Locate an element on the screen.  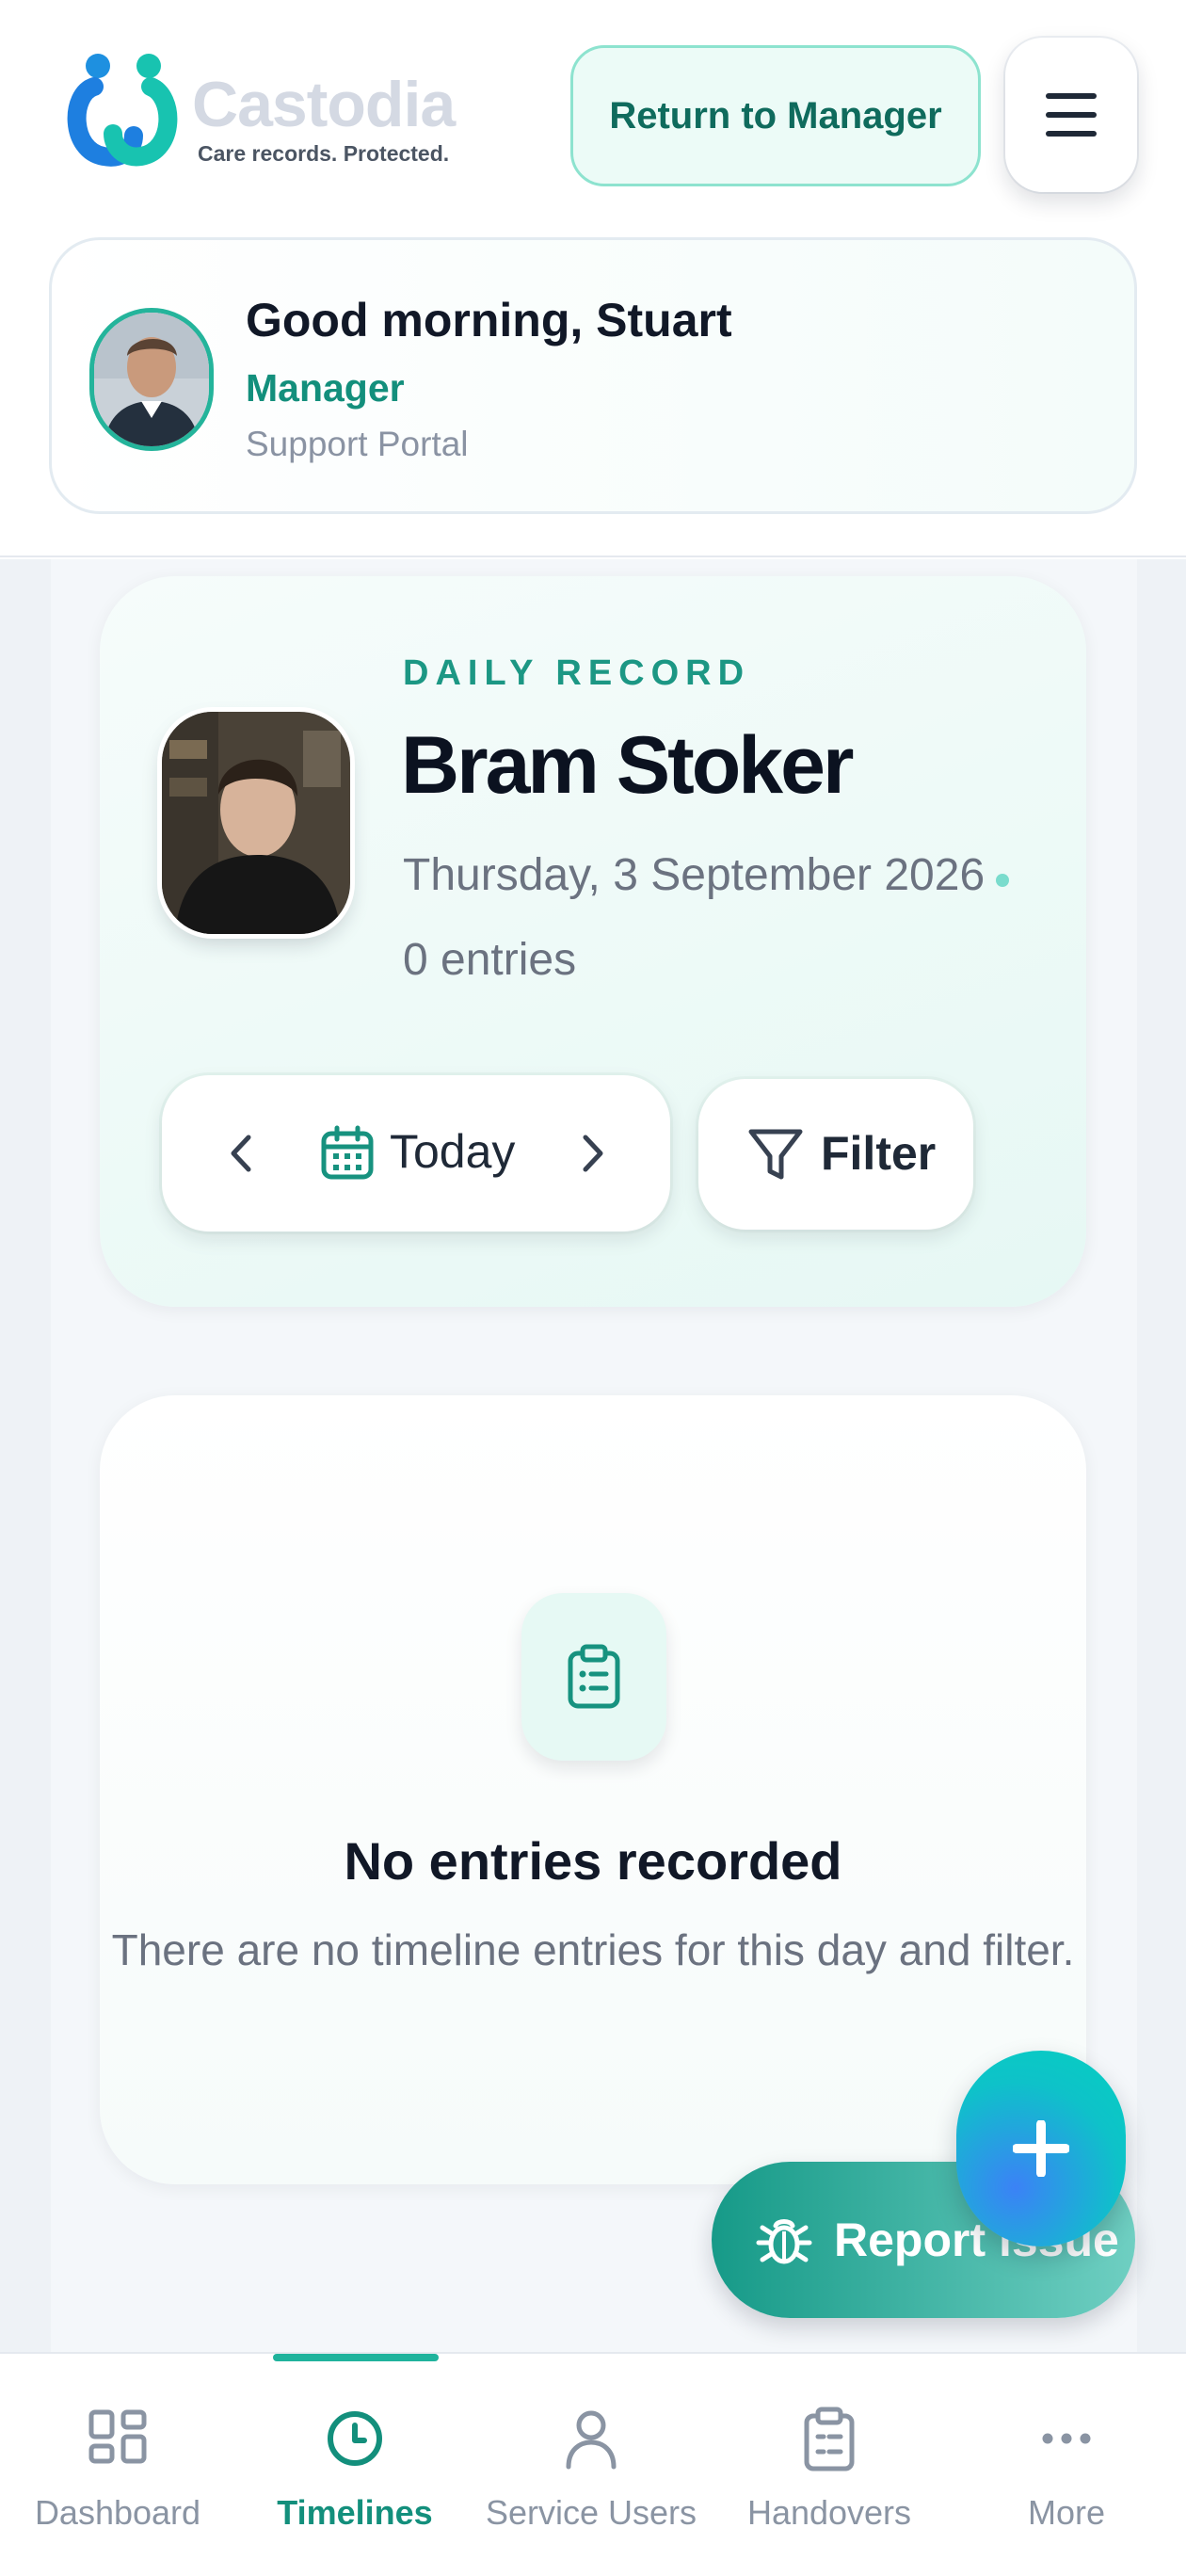
filter-button: Filter is located at coordinates (835, 1154).